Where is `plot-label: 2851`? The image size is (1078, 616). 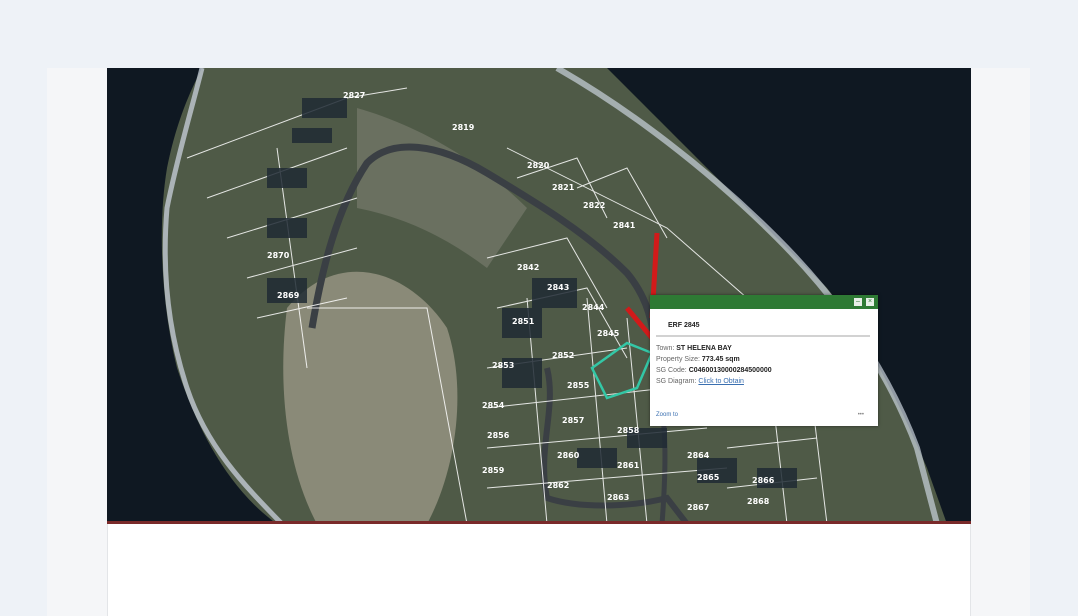 plot-label: 2851 is located at coordinates (523, 321).